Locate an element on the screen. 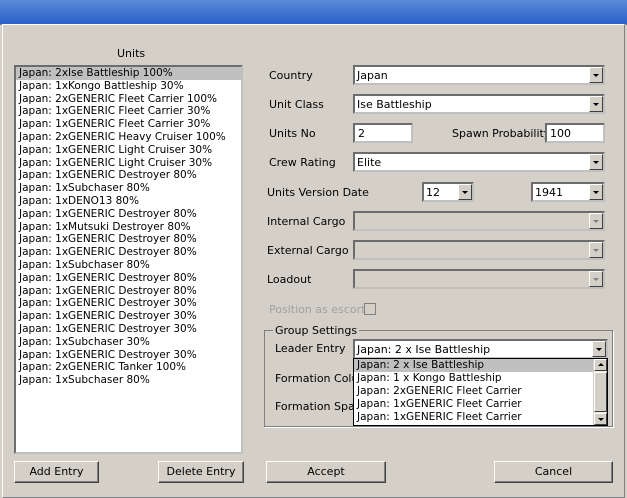 The image size is (627, 498). country-value: Japan is located at coordinates (372, 75).